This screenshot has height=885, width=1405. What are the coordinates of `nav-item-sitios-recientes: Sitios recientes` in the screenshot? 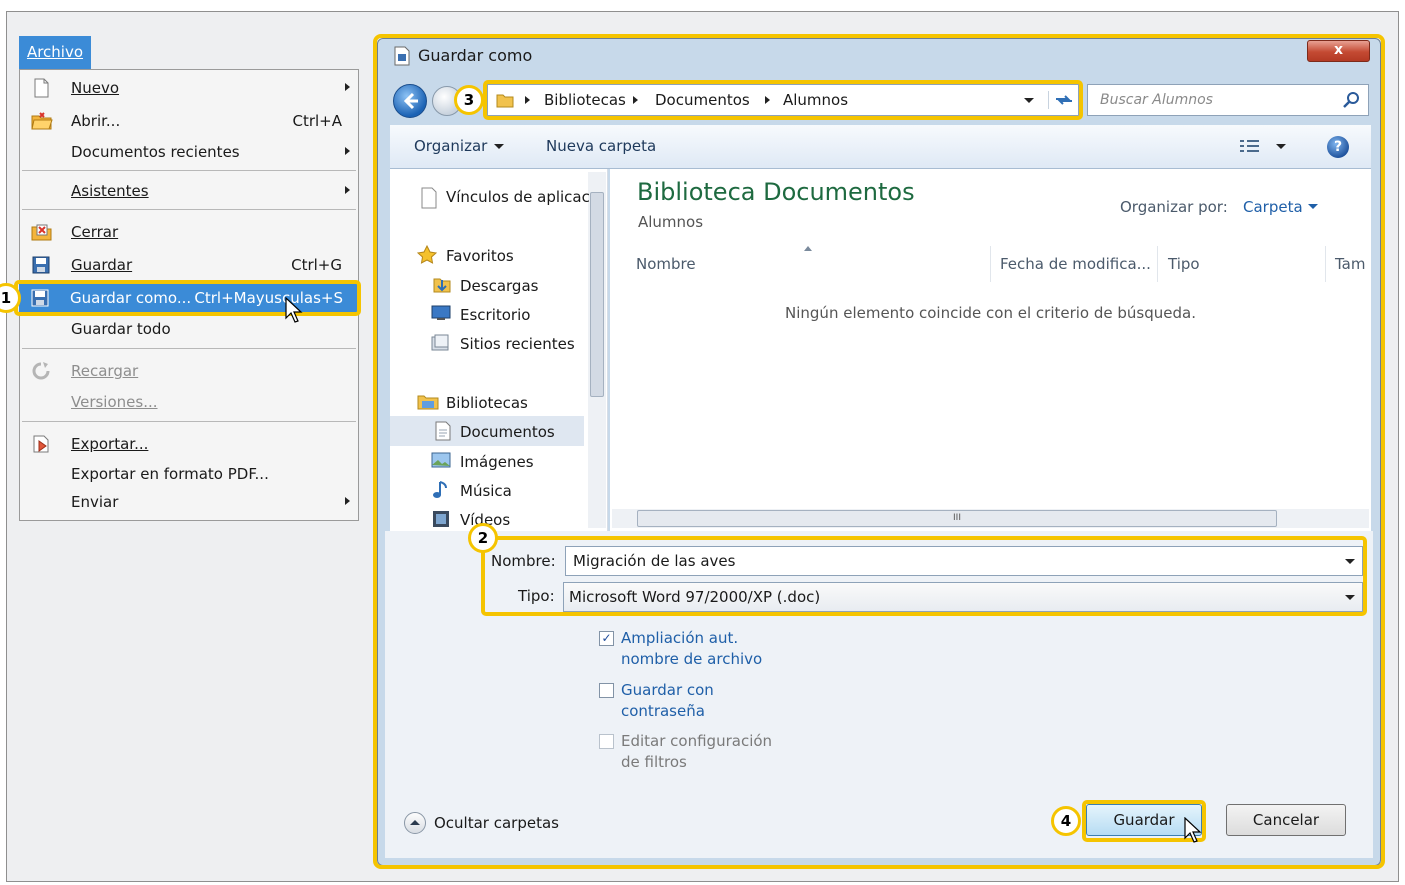 It's located at (517, 344).